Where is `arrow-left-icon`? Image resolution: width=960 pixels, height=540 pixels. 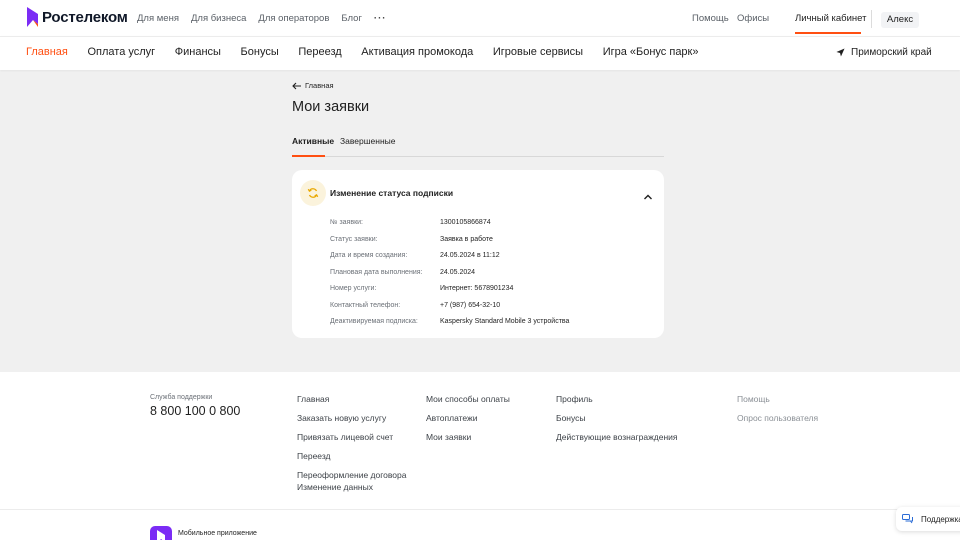
arrow-left-icon is located at coordinates (296, 85).